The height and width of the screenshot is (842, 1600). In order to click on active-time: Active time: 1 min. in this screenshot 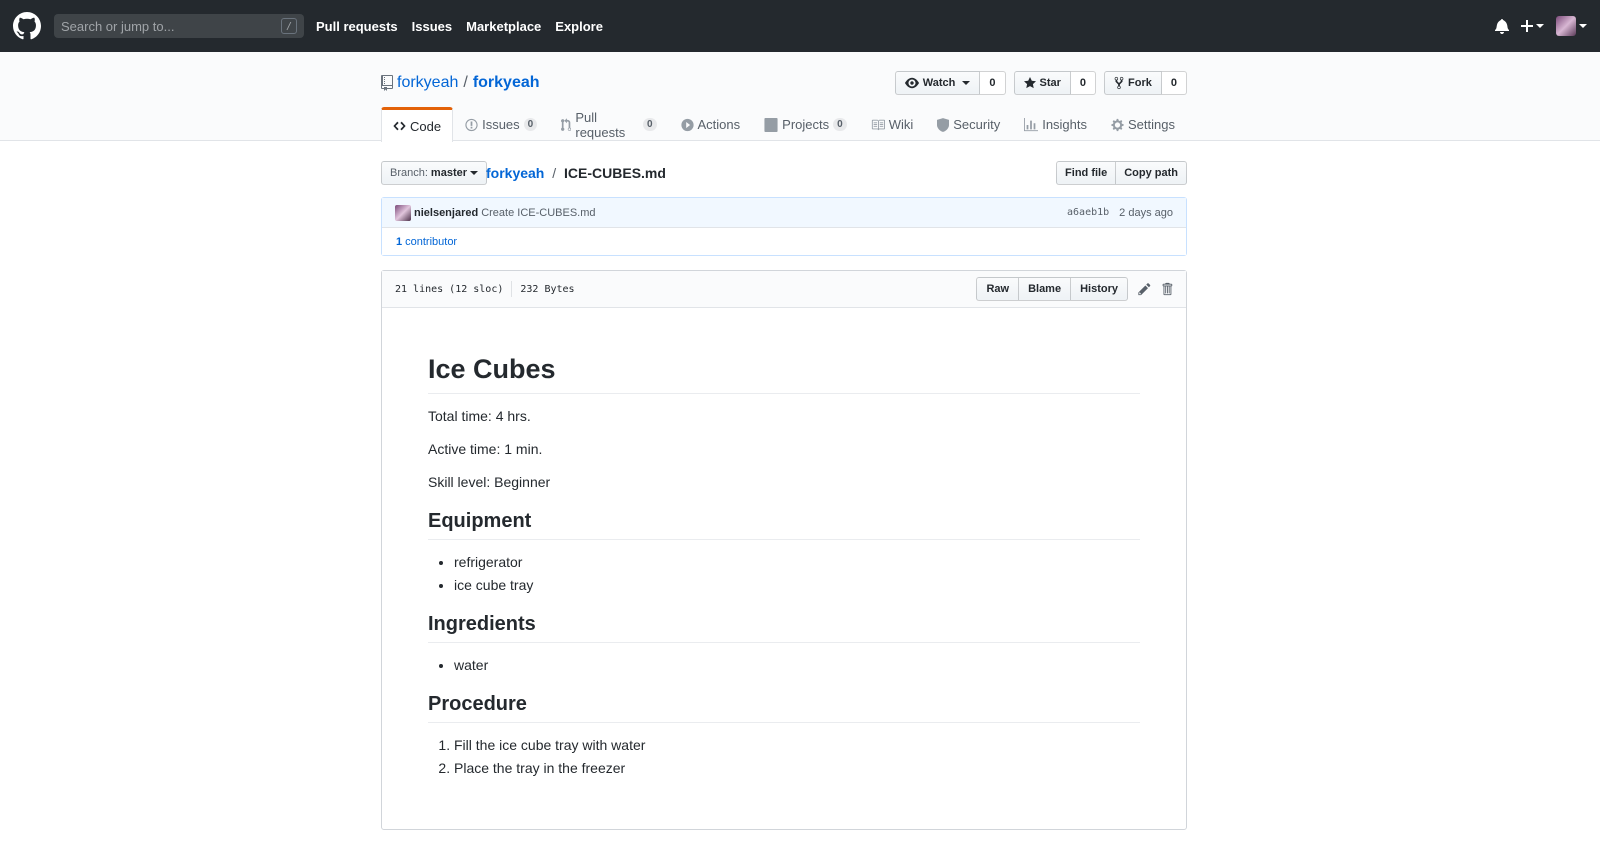, I will do `click(485, 449)`.